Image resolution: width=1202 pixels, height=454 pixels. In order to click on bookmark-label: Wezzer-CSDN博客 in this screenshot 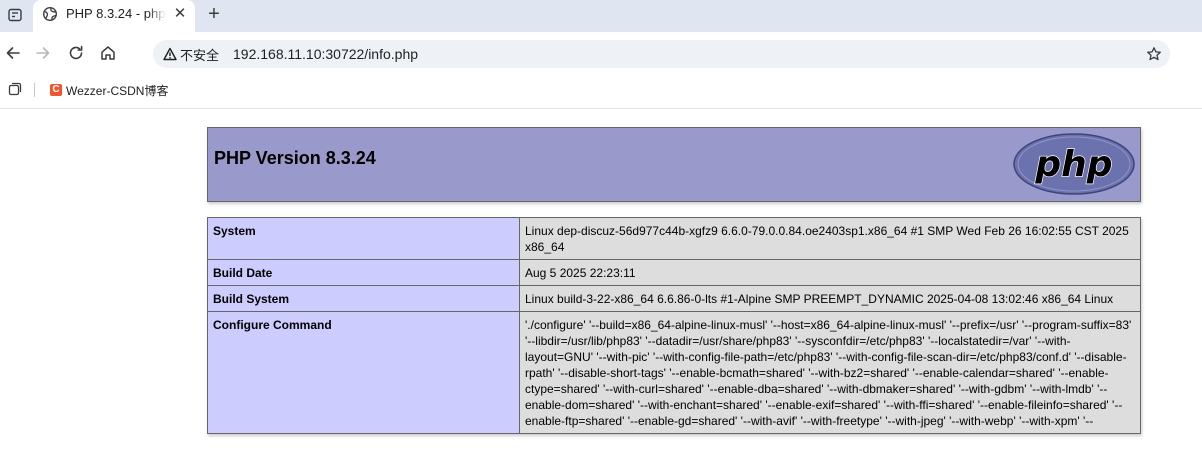, I will do `click(117, 90)`.